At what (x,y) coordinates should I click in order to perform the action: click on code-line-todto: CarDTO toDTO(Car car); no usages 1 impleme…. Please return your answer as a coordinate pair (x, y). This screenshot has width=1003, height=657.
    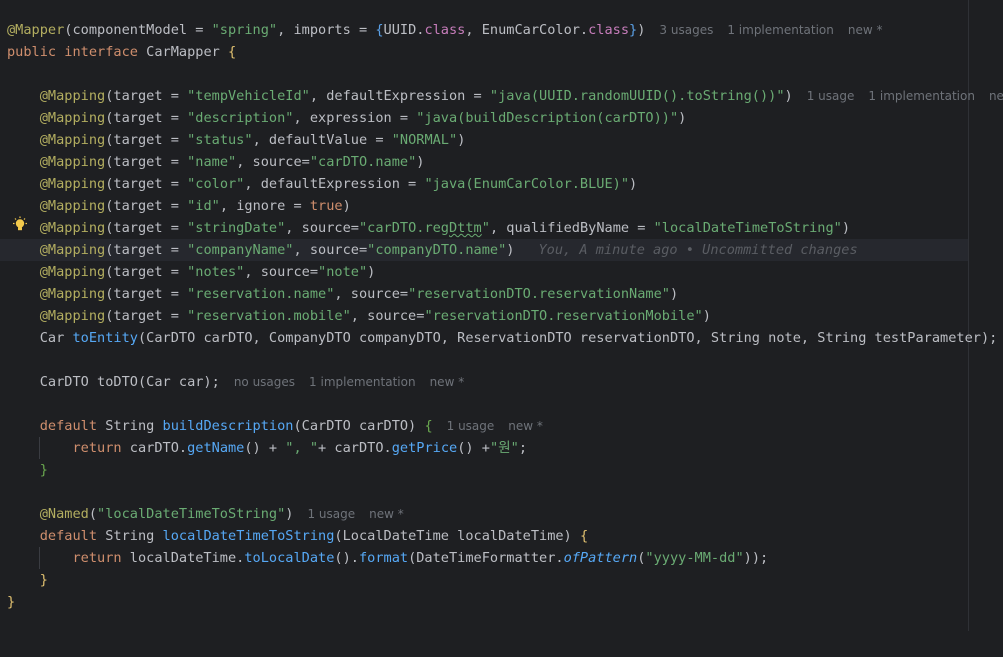
    Looking at the image, I should click on (484, 382).